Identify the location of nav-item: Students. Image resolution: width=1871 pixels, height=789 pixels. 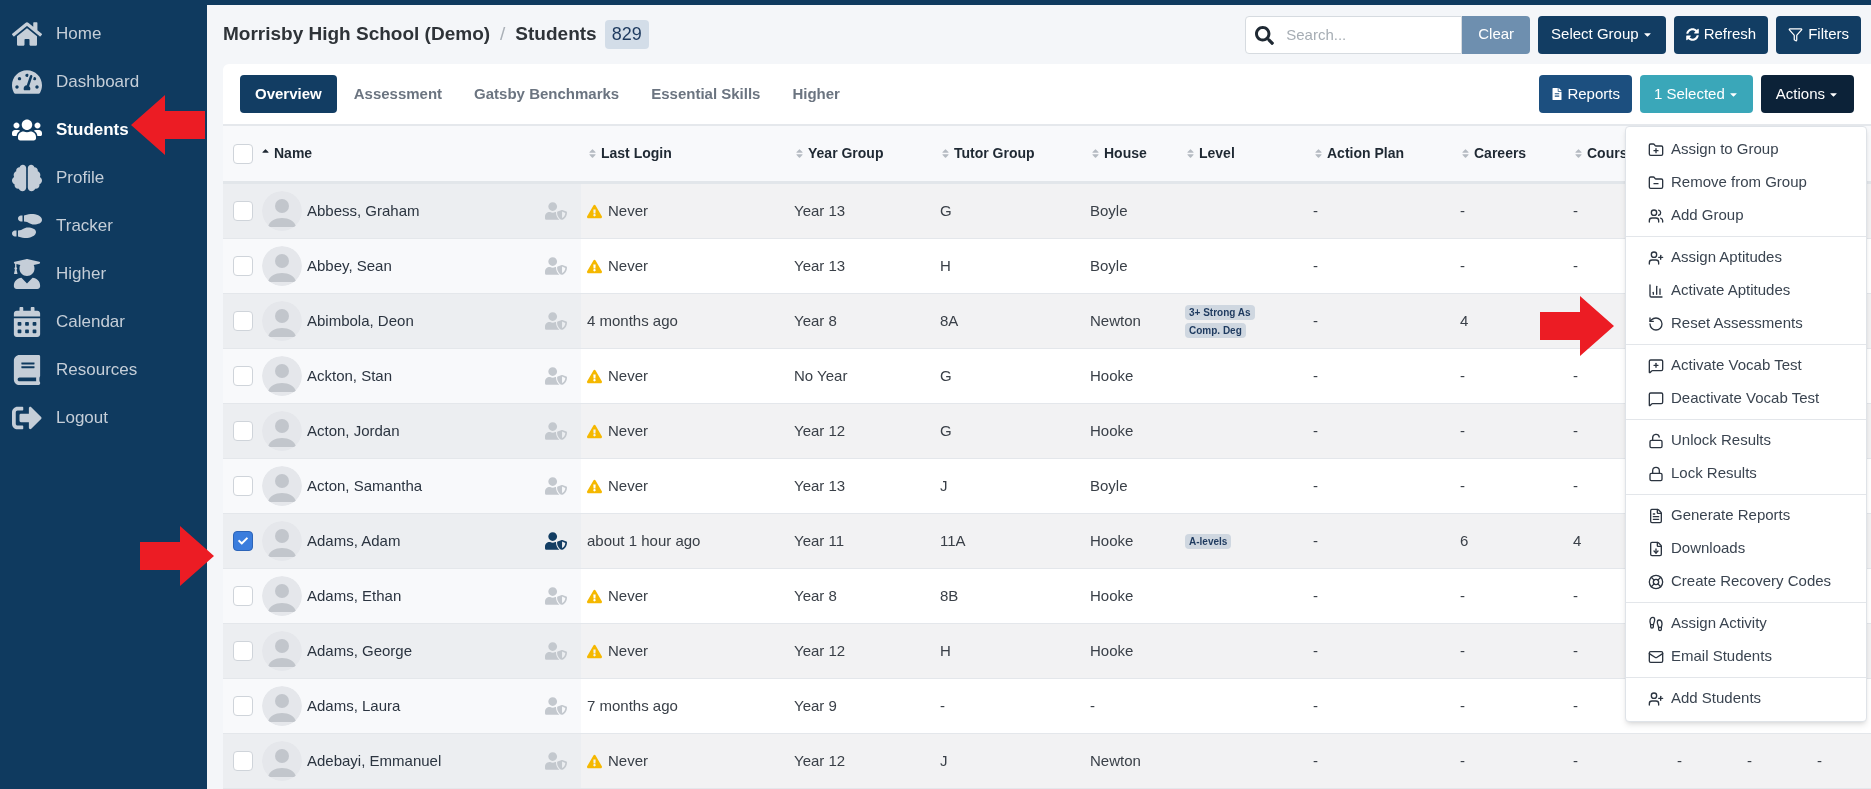
(103, 130).